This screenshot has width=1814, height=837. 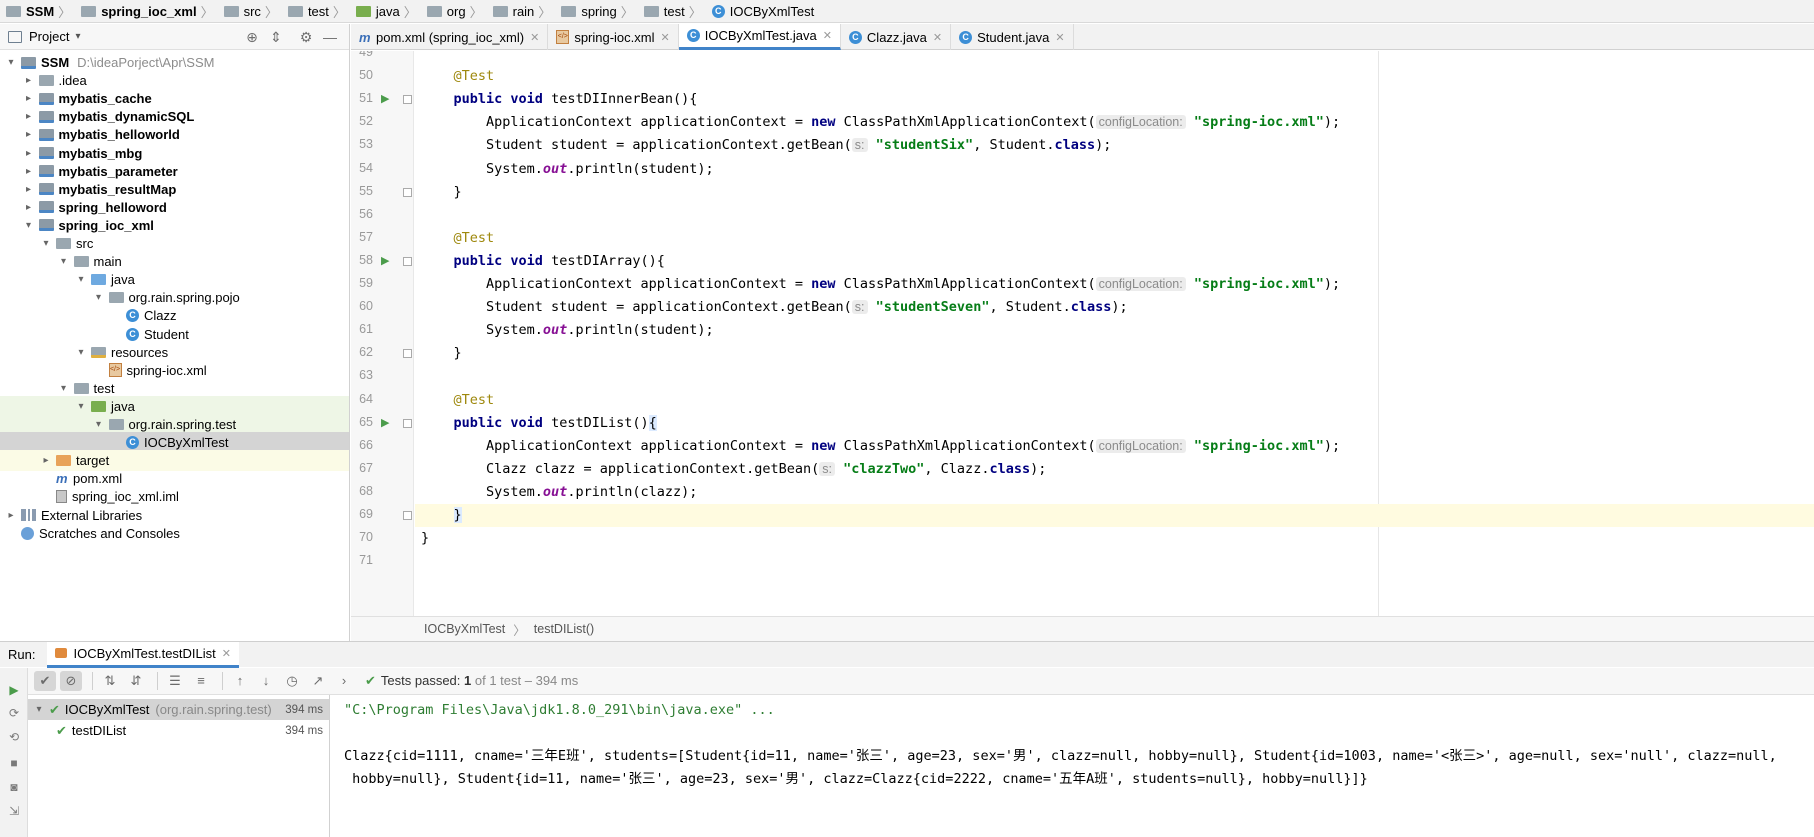 I want to click on breadcrumb-item: SSM 〉, so click(x=43, y=11).